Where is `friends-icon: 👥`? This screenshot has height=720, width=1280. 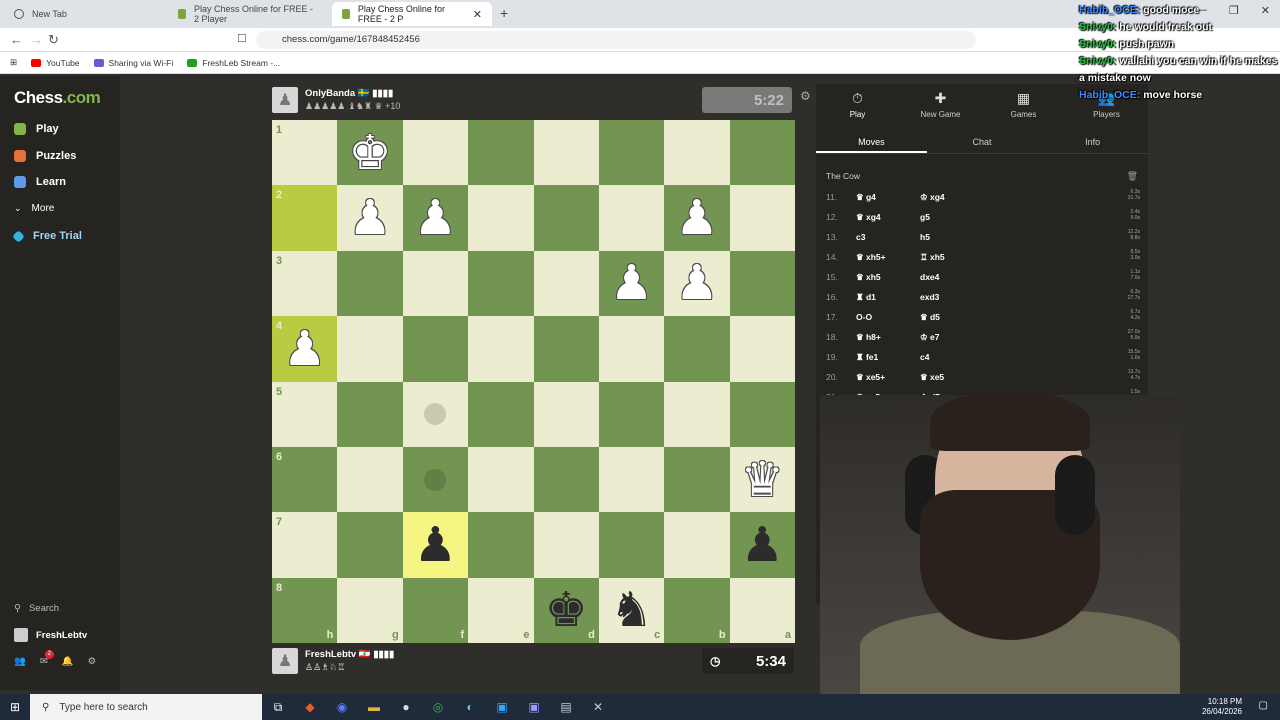 friends-icon: 👥 is located at coordinates (20, 661).